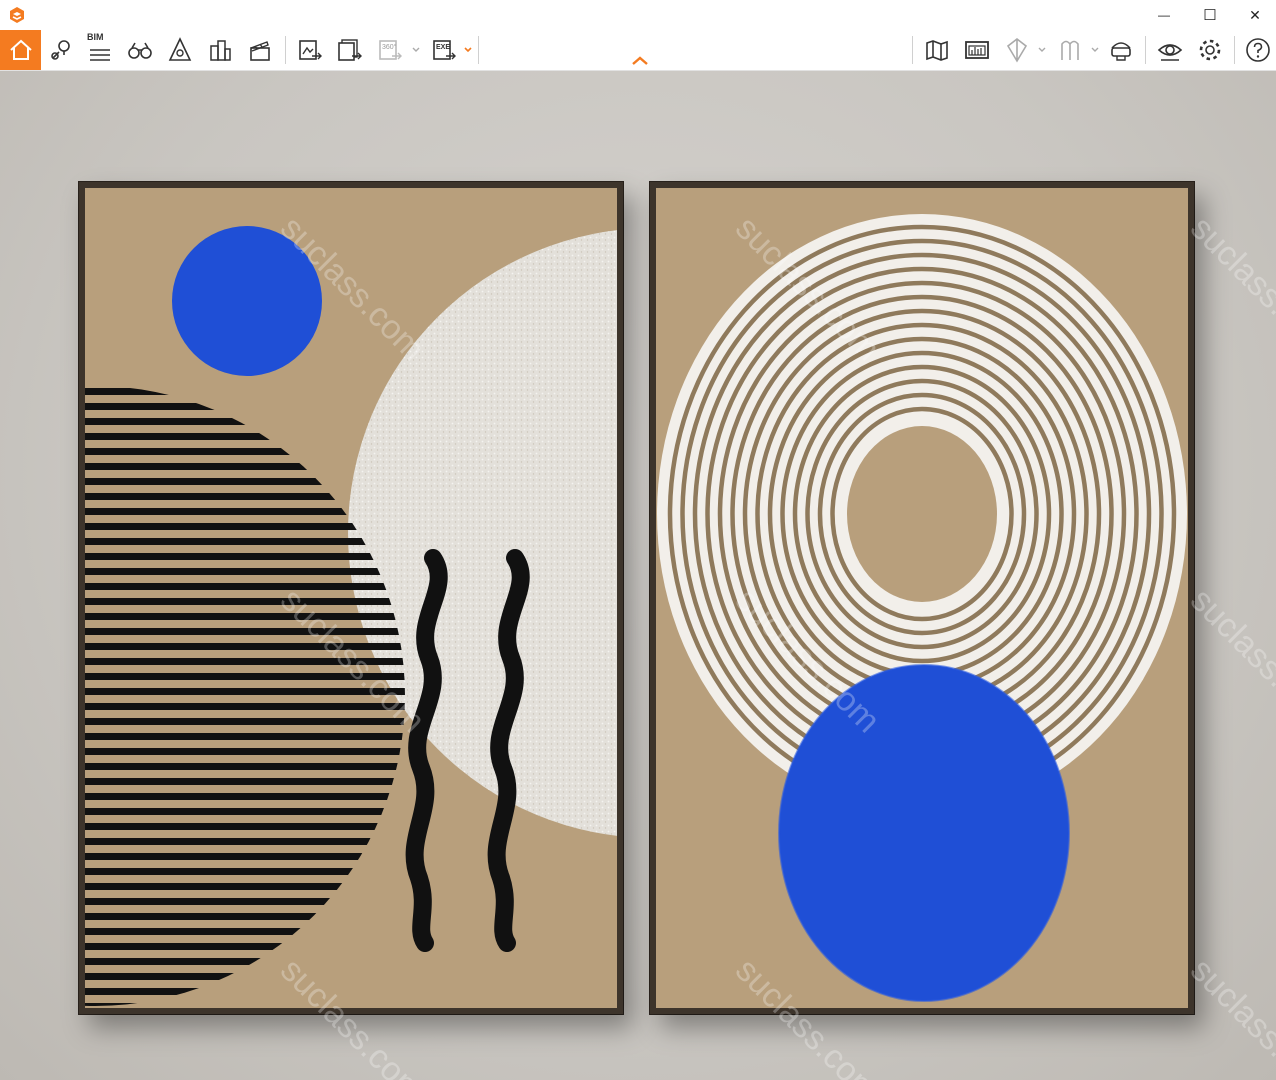  I want to click on panel-icon, so click(977, 50).